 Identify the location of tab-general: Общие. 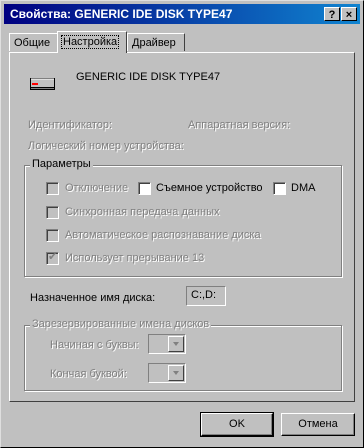
(33, 42).